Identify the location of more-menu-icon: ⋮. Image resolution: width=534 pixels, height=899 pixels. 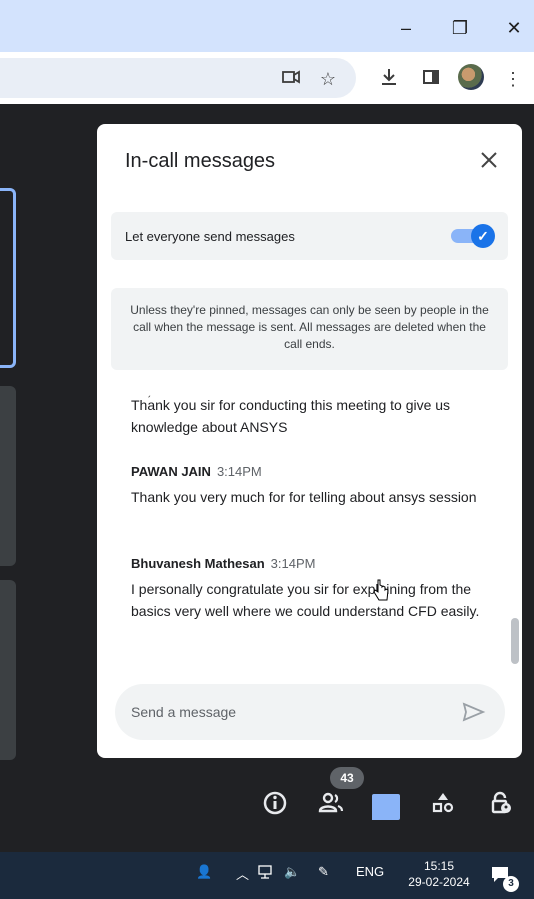
(513, 79).